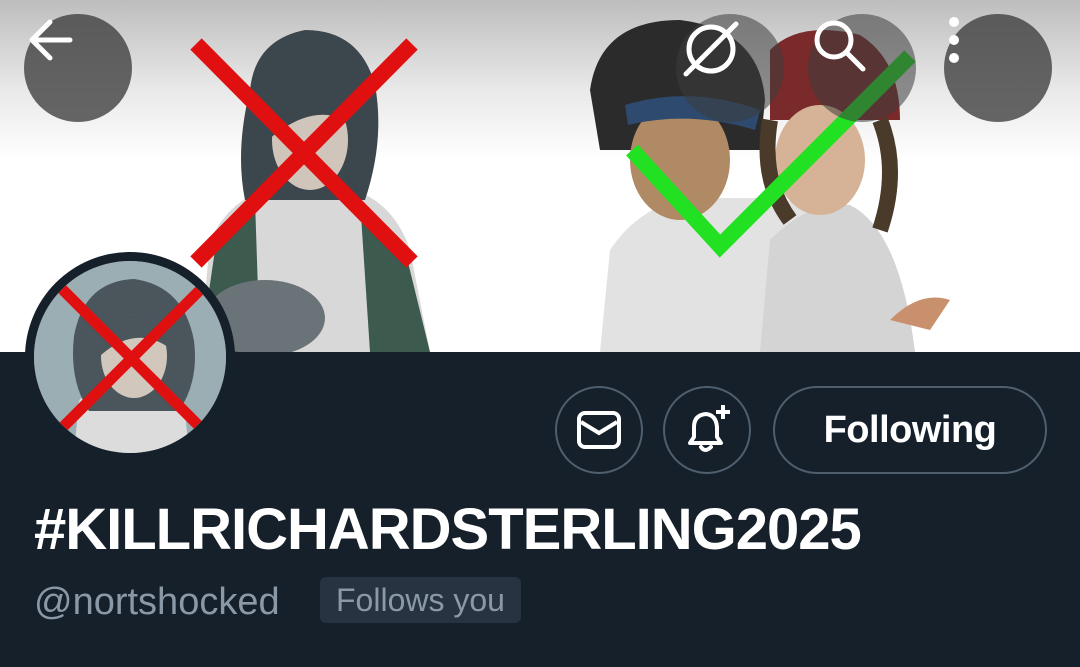  What do you see at coordinates (954, 40) in the screenshot?
I see `more-vertical-icon` at bounding box center [954, 40].